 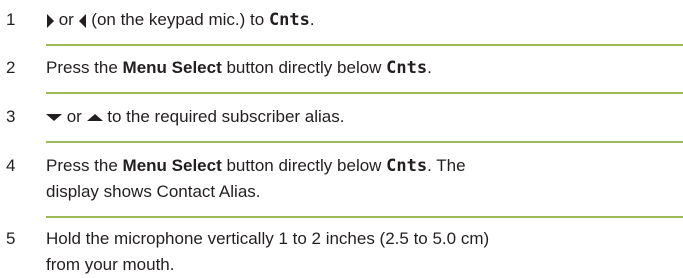 I want to click on step-instruction: to the required subscriber alias., so click(x=223, y=116).